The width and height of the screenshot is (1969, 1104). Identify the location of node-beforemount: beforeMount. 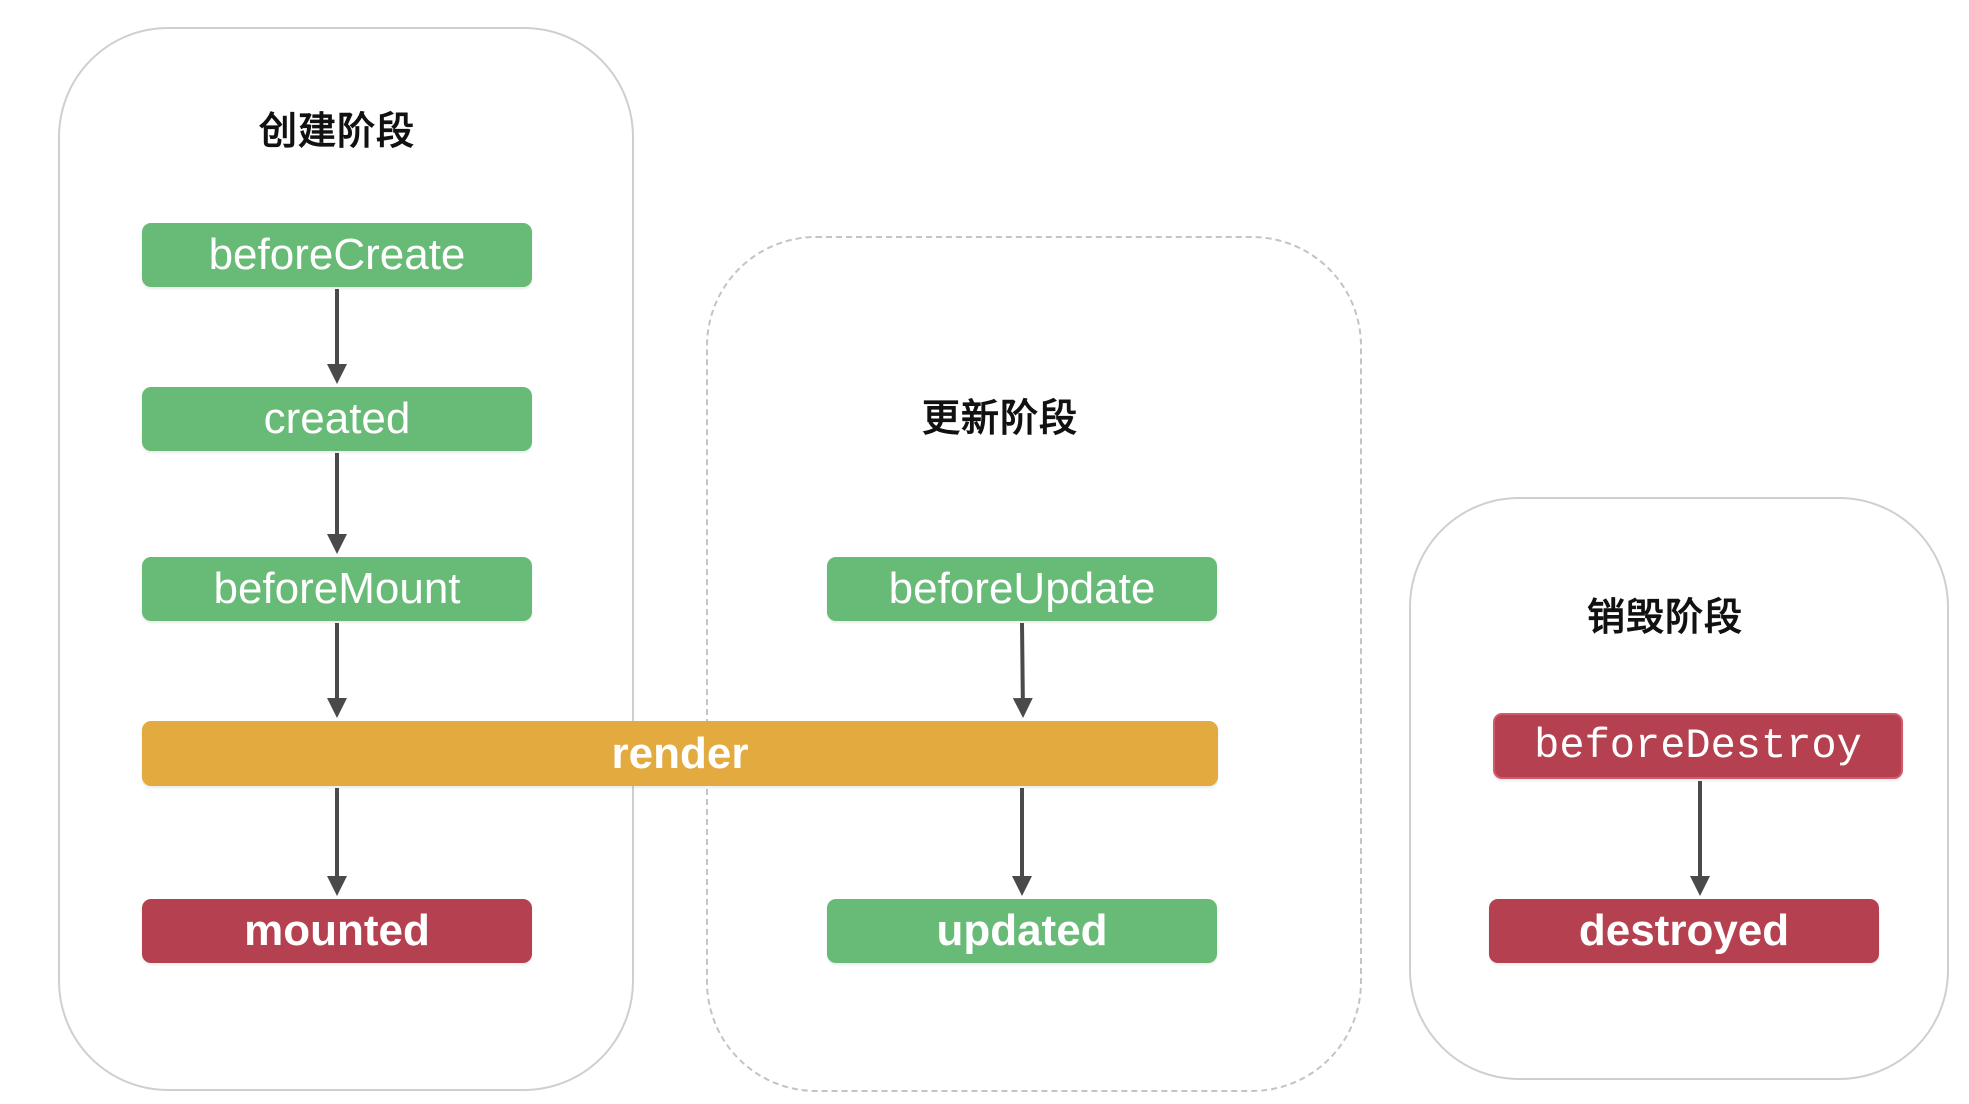
(337, 589).